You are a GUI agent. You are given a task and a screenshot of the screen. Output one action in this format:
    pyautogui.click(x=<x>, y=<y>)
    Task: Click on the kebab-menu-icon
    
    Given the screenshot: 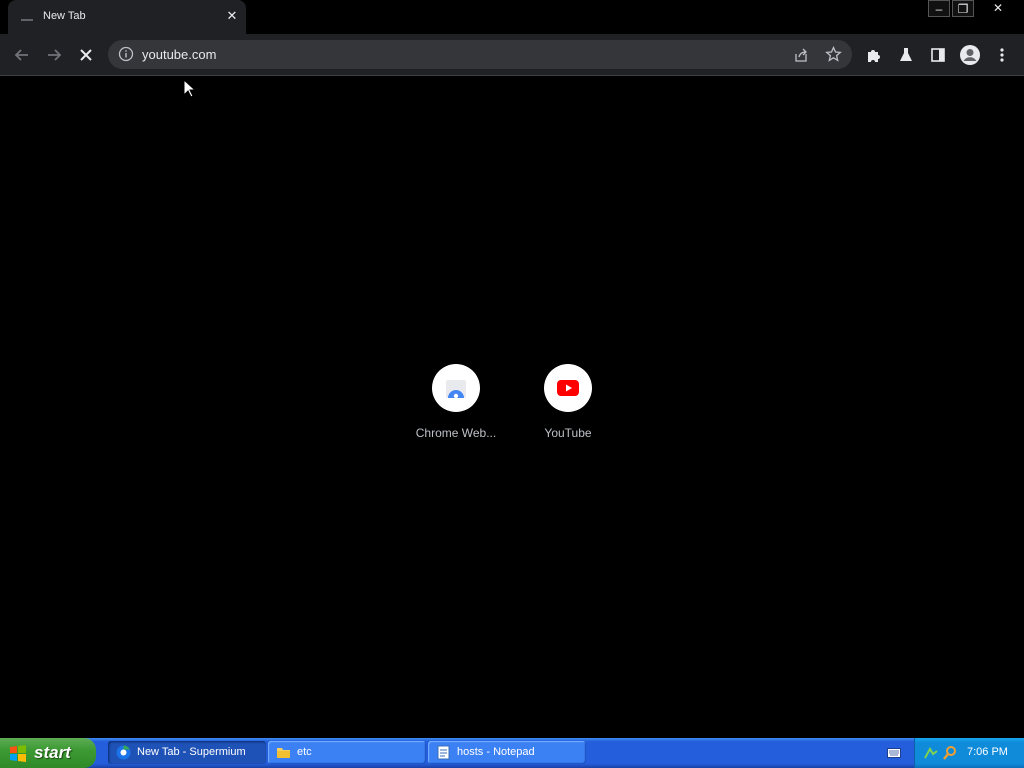 What is the action you would take?
    pyautogui.click(x=1002, y=55)
    